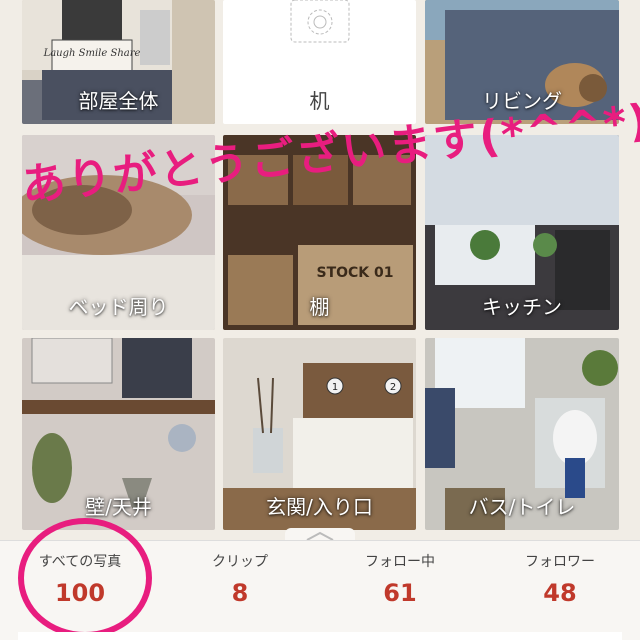 The height and width of the screenshot is (640, 640). What do you see at coordinates (522, 101) in the screenshot?
I see `tile-label: リビング` at bounding box center [522, 101].